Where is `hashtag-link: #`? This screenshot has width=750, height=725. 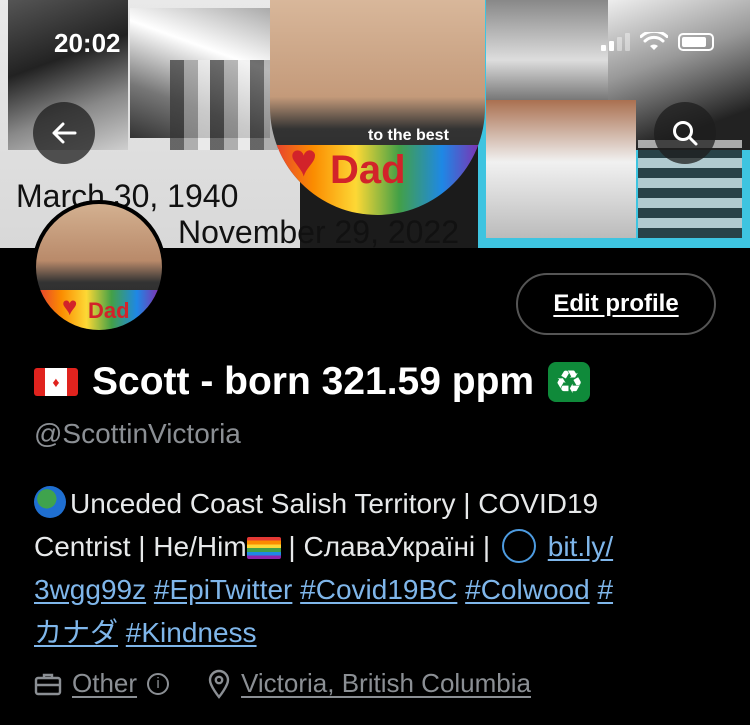 hashtag-link: # is located at coordinates (605, 589).